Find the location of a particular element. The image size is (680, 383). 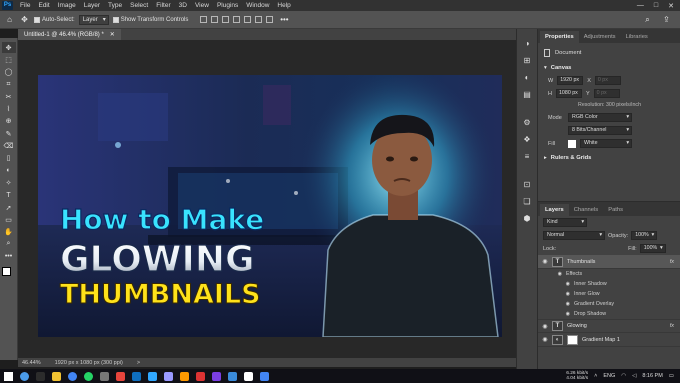

layer-thumbnails: ◉ T Thumbnails fx is located at coordinates (609, 262).